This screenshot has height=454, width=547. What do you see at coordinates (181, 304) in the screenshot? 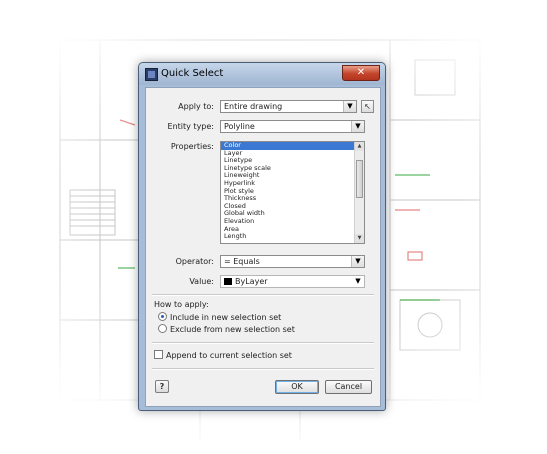
I see `how-to-apply-label: How to apply:` at bounding box center [181, 304].